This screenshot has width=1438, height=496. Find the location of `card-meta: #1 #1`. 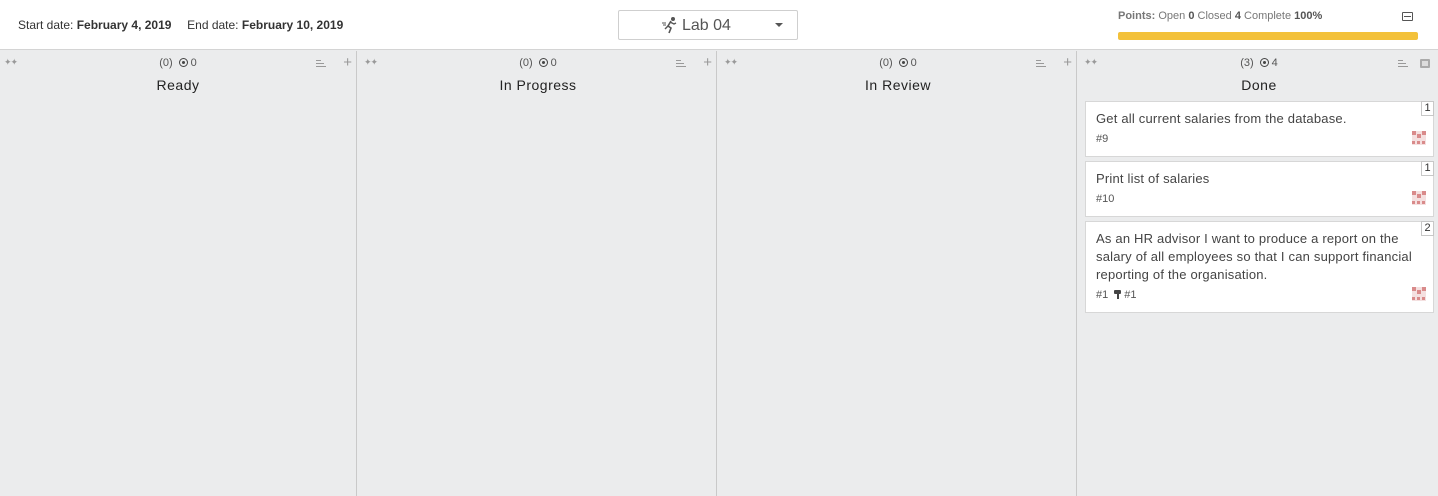

card-meta: #1 #1 is located at coordinates (1116, 295).